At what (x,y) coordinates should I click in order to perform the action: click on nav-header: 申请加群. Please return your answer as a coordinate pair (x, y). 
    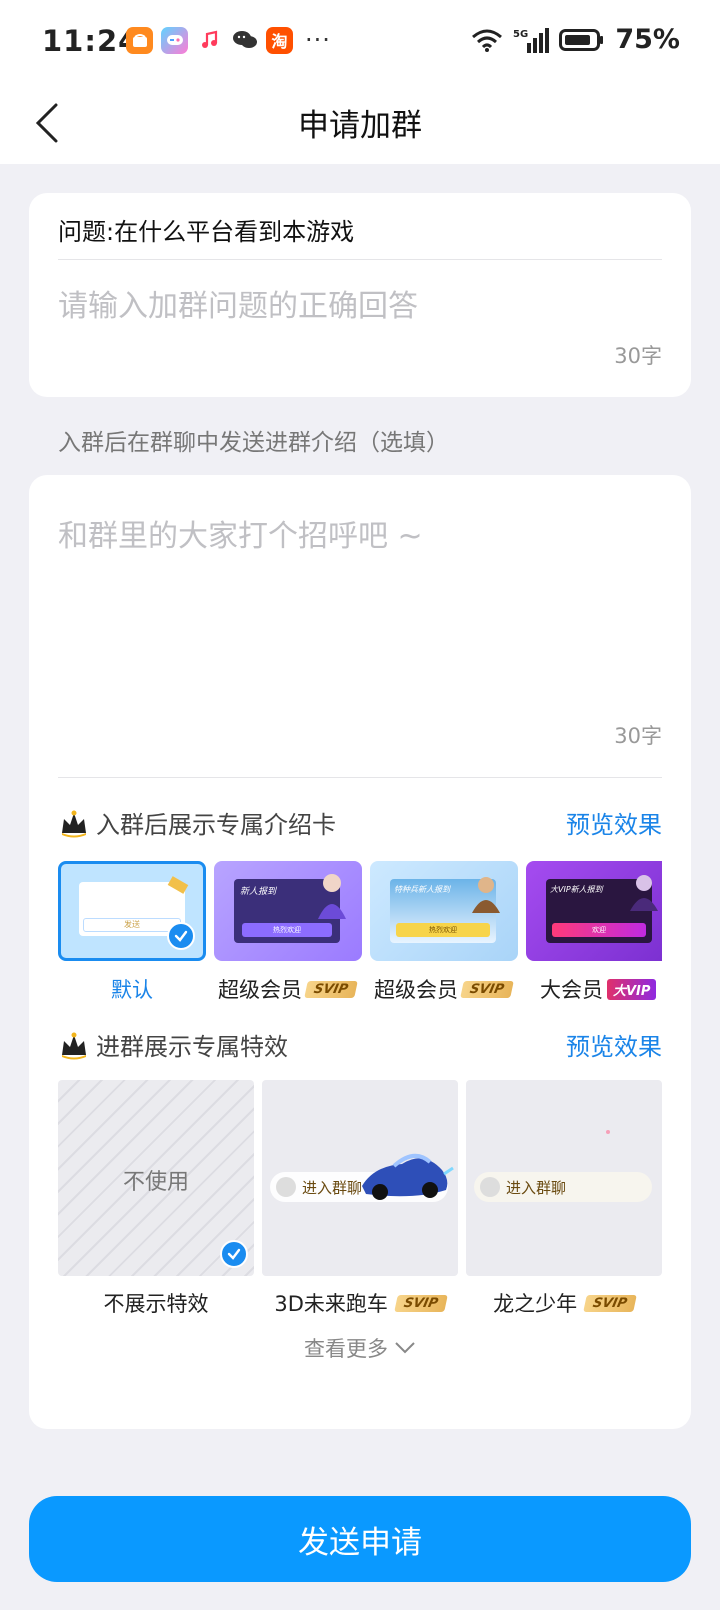
    Looking at the image, I should click on (360, 123).